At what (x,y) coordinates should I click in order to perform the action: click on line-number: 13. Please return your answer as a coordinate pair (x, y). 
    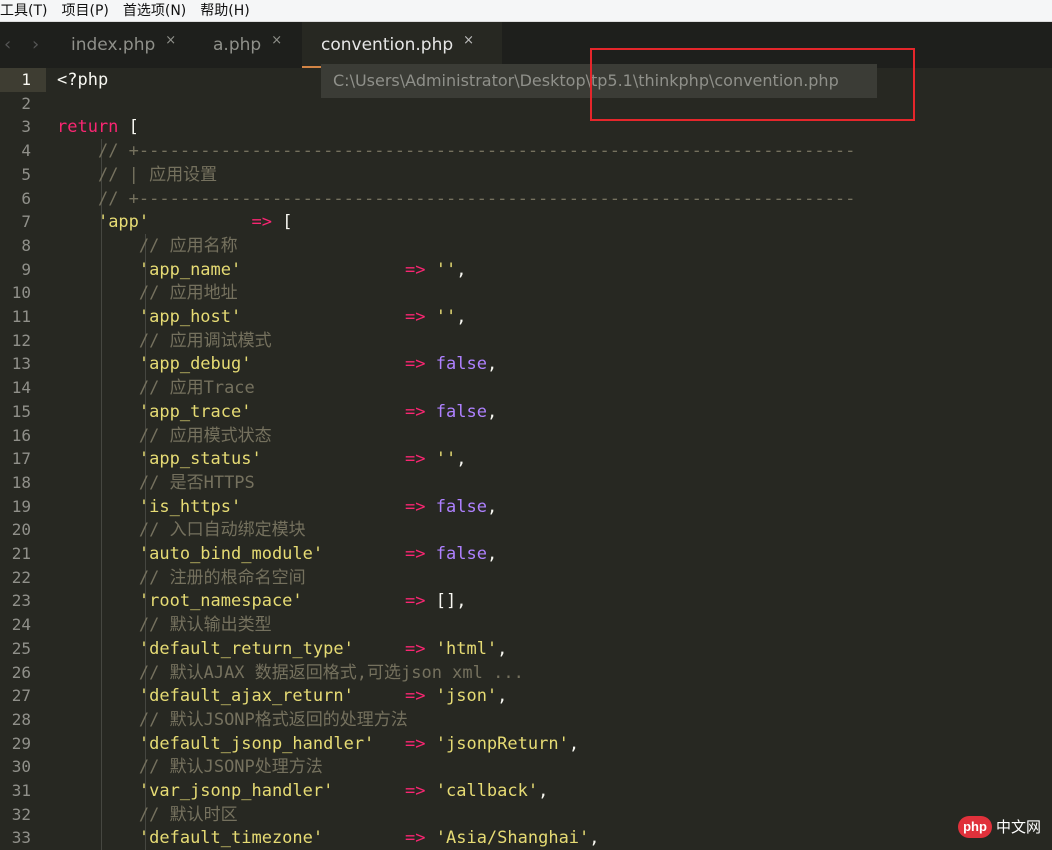
    Looking at the image, I should click on (21, 364).